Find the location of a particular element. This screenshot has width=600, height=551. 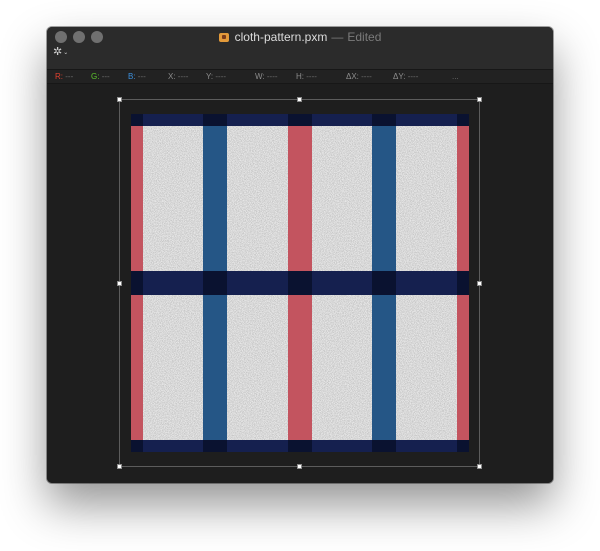

info-height: H: ---- is located at coordinates (306, 76).